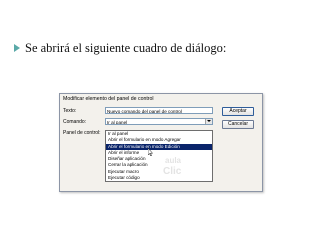  Describe the element at coordinates (75, 122) in the screenshot. I see `command-label: Comando:` at that location.